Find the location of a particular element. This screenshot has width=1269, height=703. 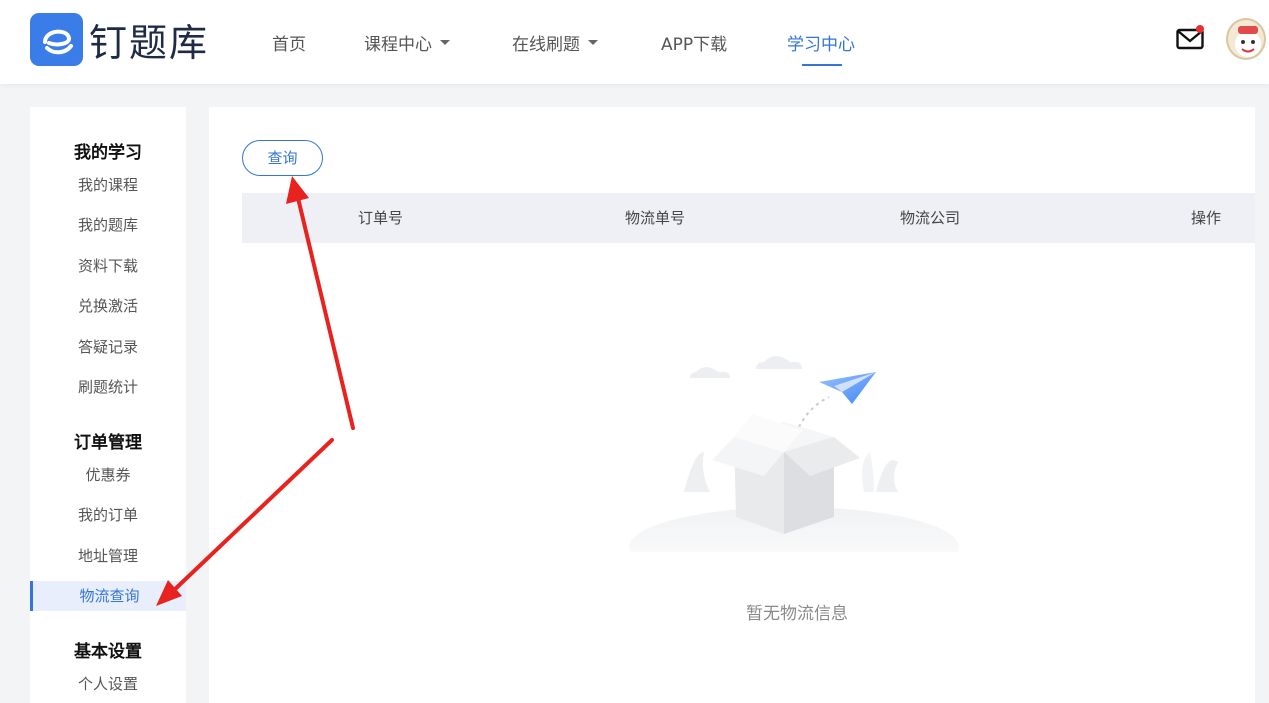

nav-courses: 课程中心 is located at coordinates (407, 42).